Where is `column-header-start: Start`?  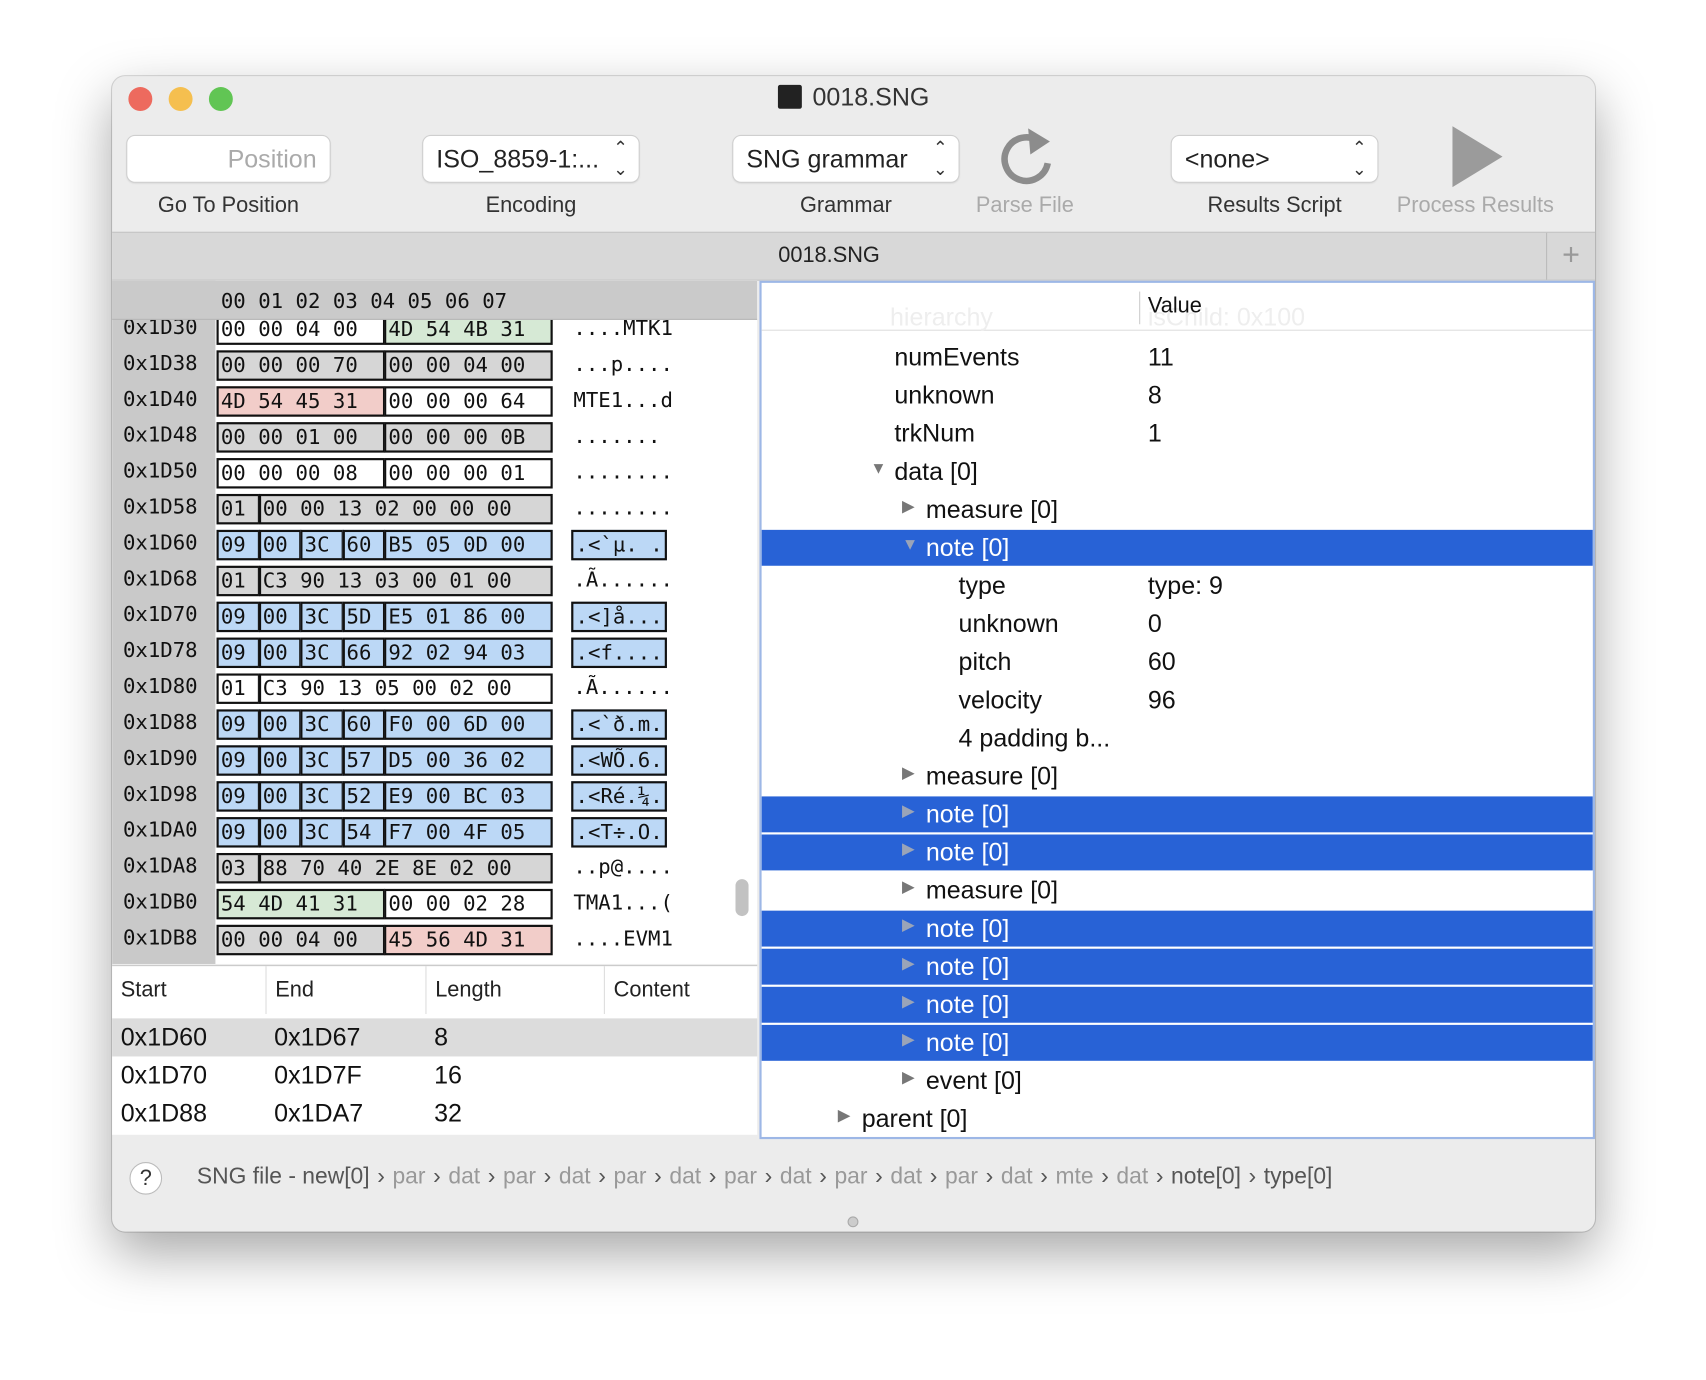
column-header-start: Start is located at coordinates (189, 990).